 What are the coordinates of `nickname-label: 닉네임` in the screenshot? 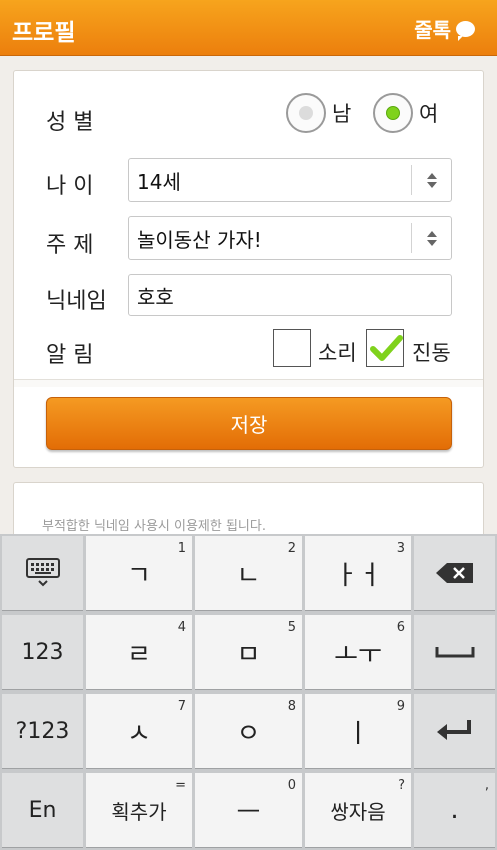 It's located at (76, 301).